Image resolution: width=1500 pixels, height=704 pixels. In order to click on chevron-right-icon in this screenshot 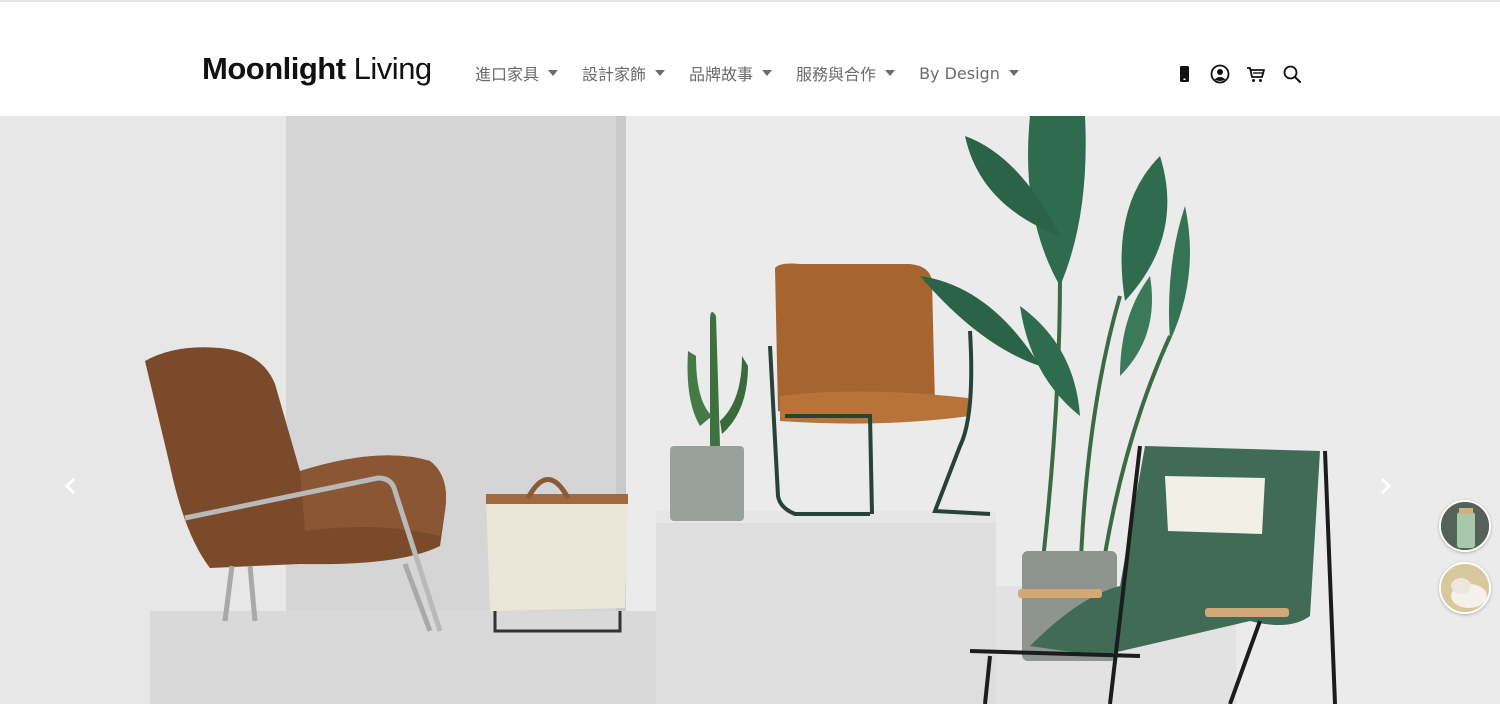, I will do `click(1386, 486)`.